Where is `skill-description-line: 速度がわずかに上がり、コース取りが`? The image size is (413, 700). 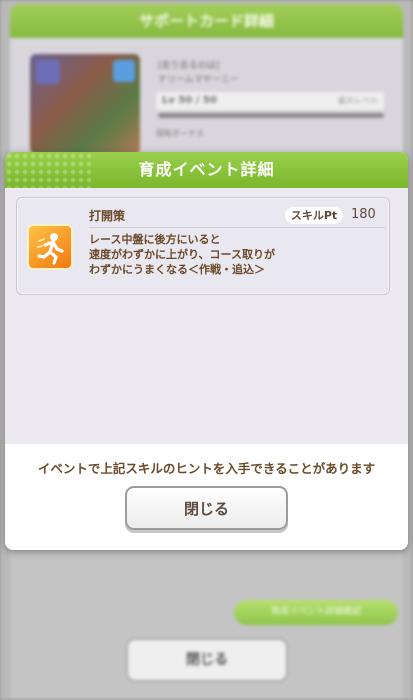 skill-description-line: 速度がわずかに上がり、コース取りが is located at coordinates (182, 254).